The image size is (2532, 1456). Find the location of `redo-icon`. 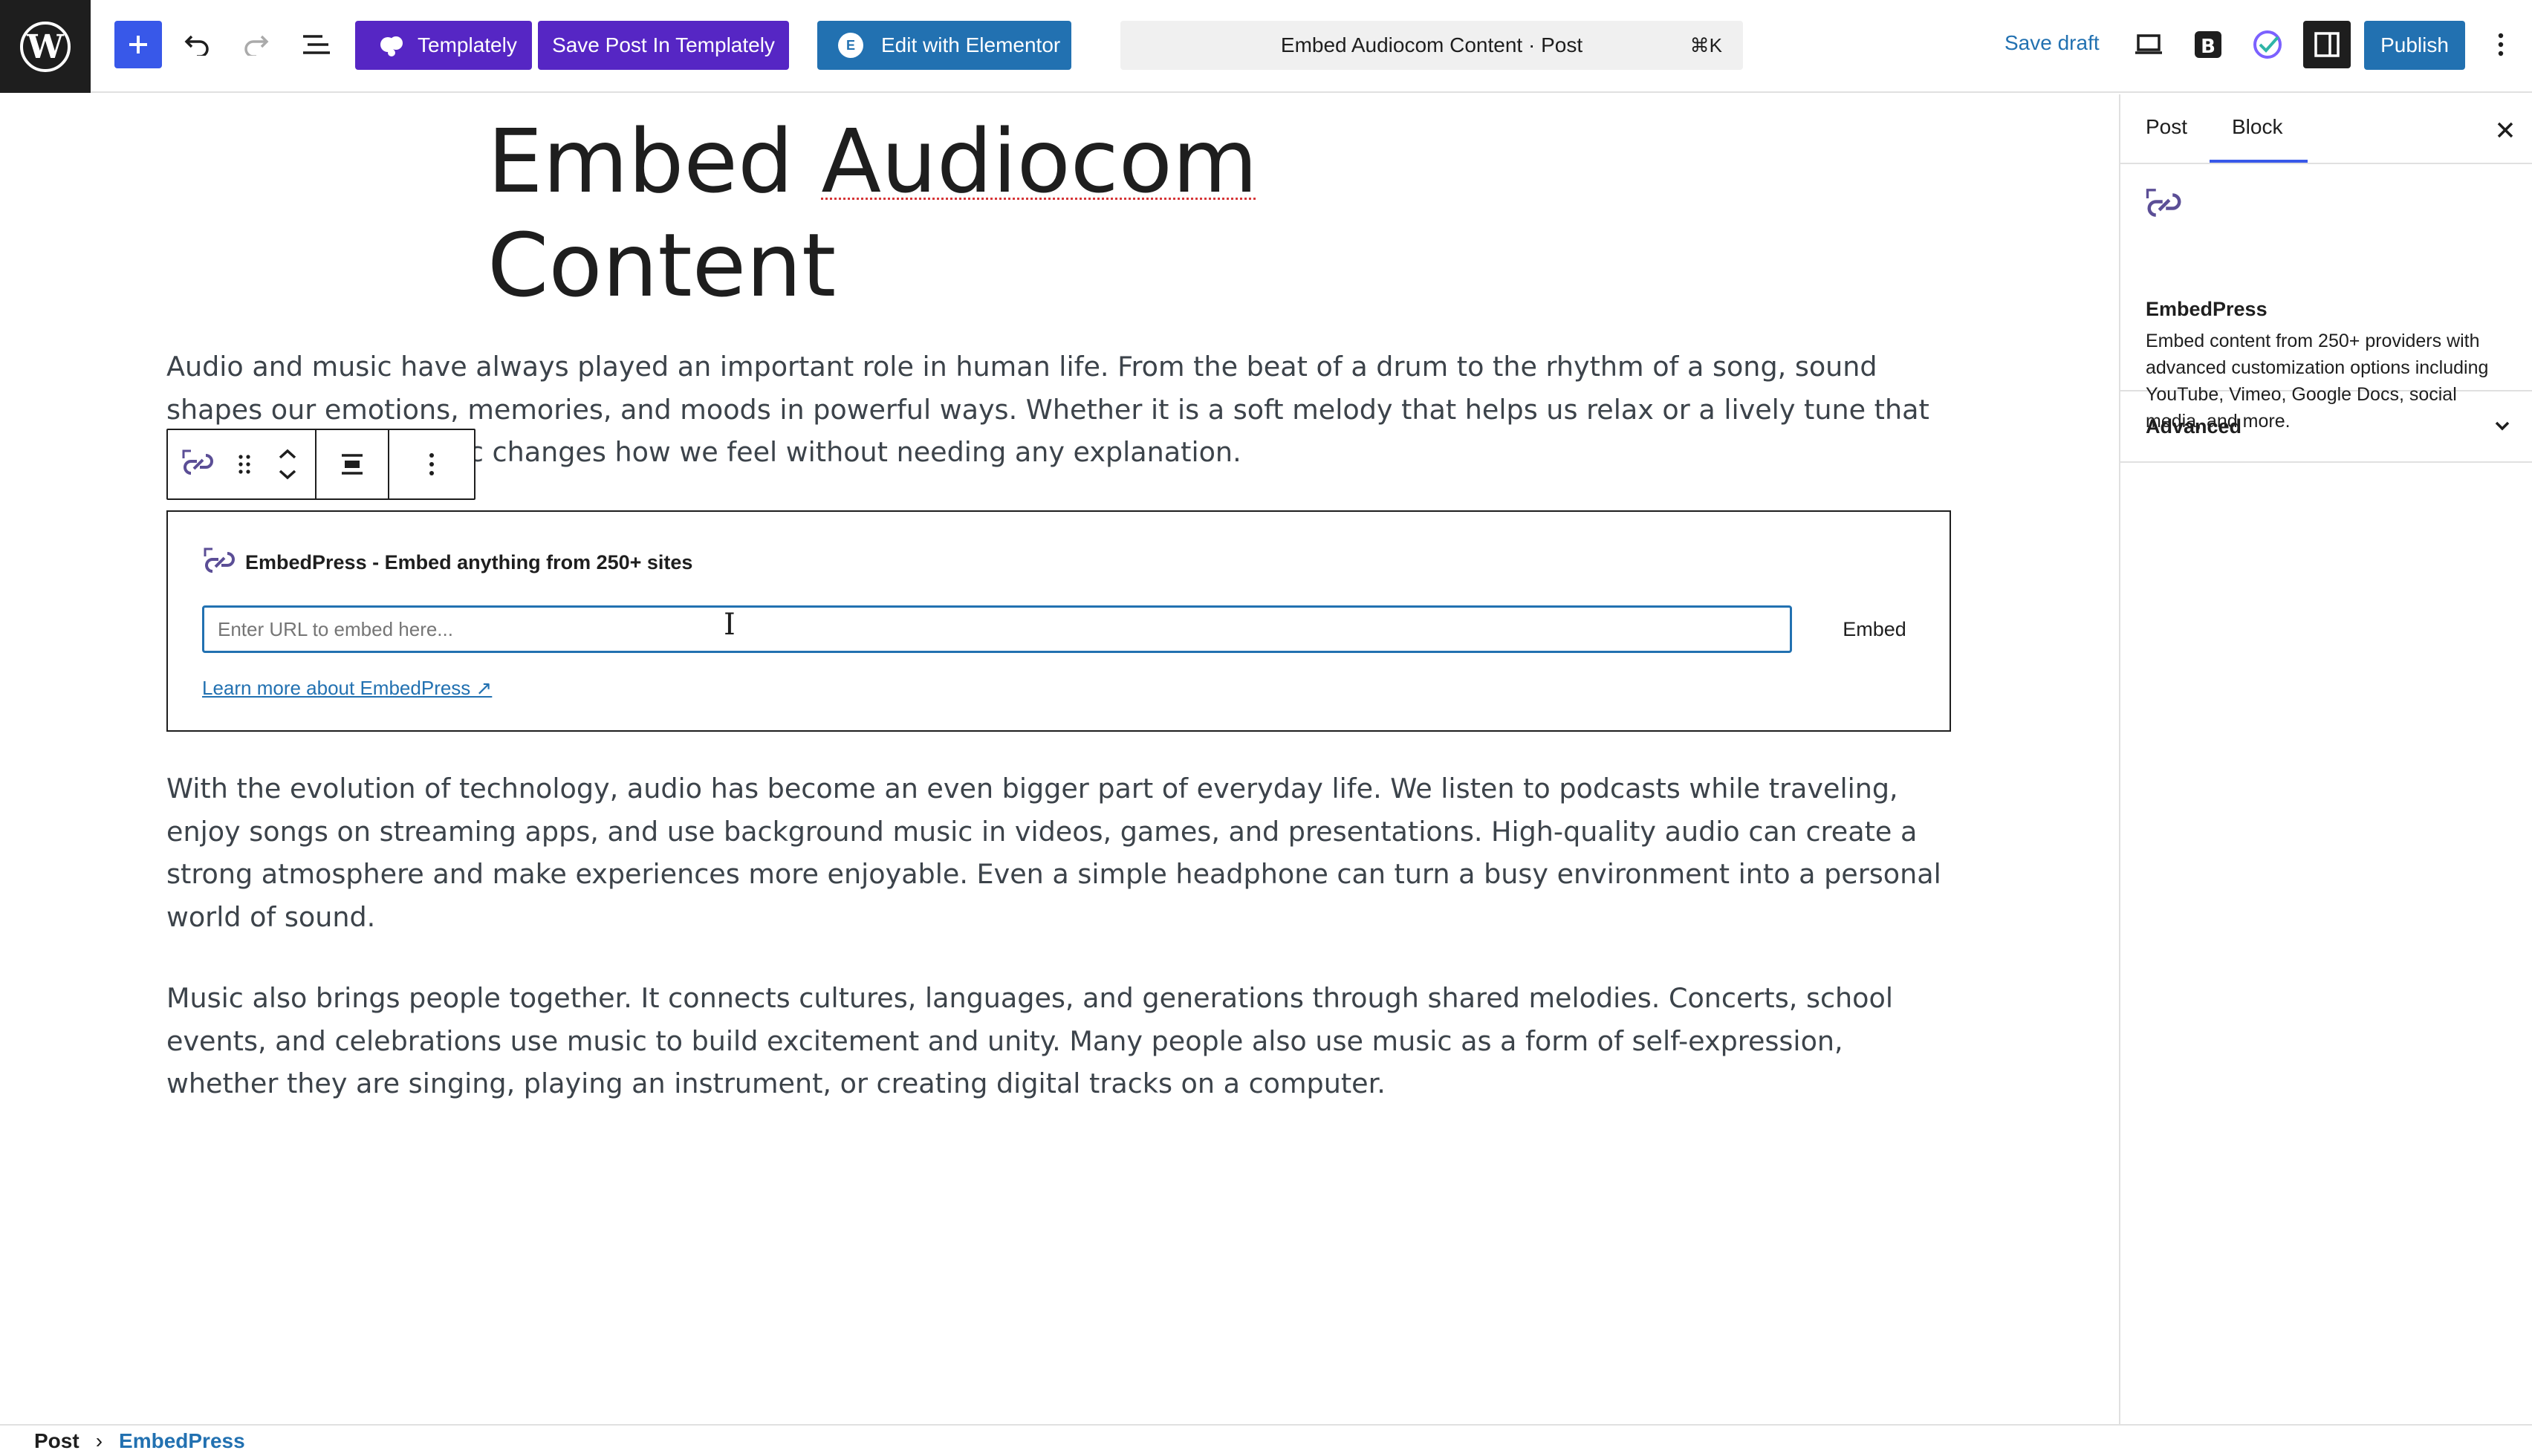

redo-icon is located at coordinates (256, 46).